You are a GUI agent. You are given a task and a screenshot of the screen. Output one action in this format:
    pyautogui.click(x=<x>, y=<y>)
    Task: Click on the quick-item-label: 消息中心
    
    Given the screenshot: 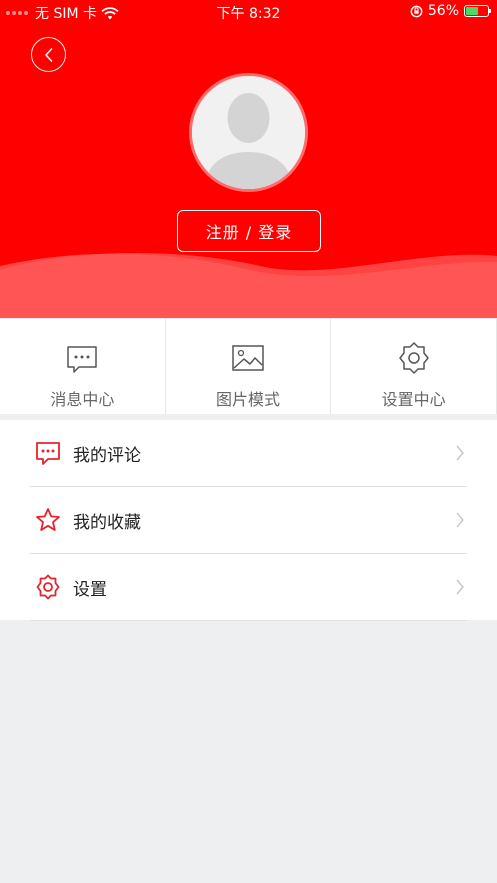 What is the action you would take?
    pyautogui.click(x=82, y=399)
    